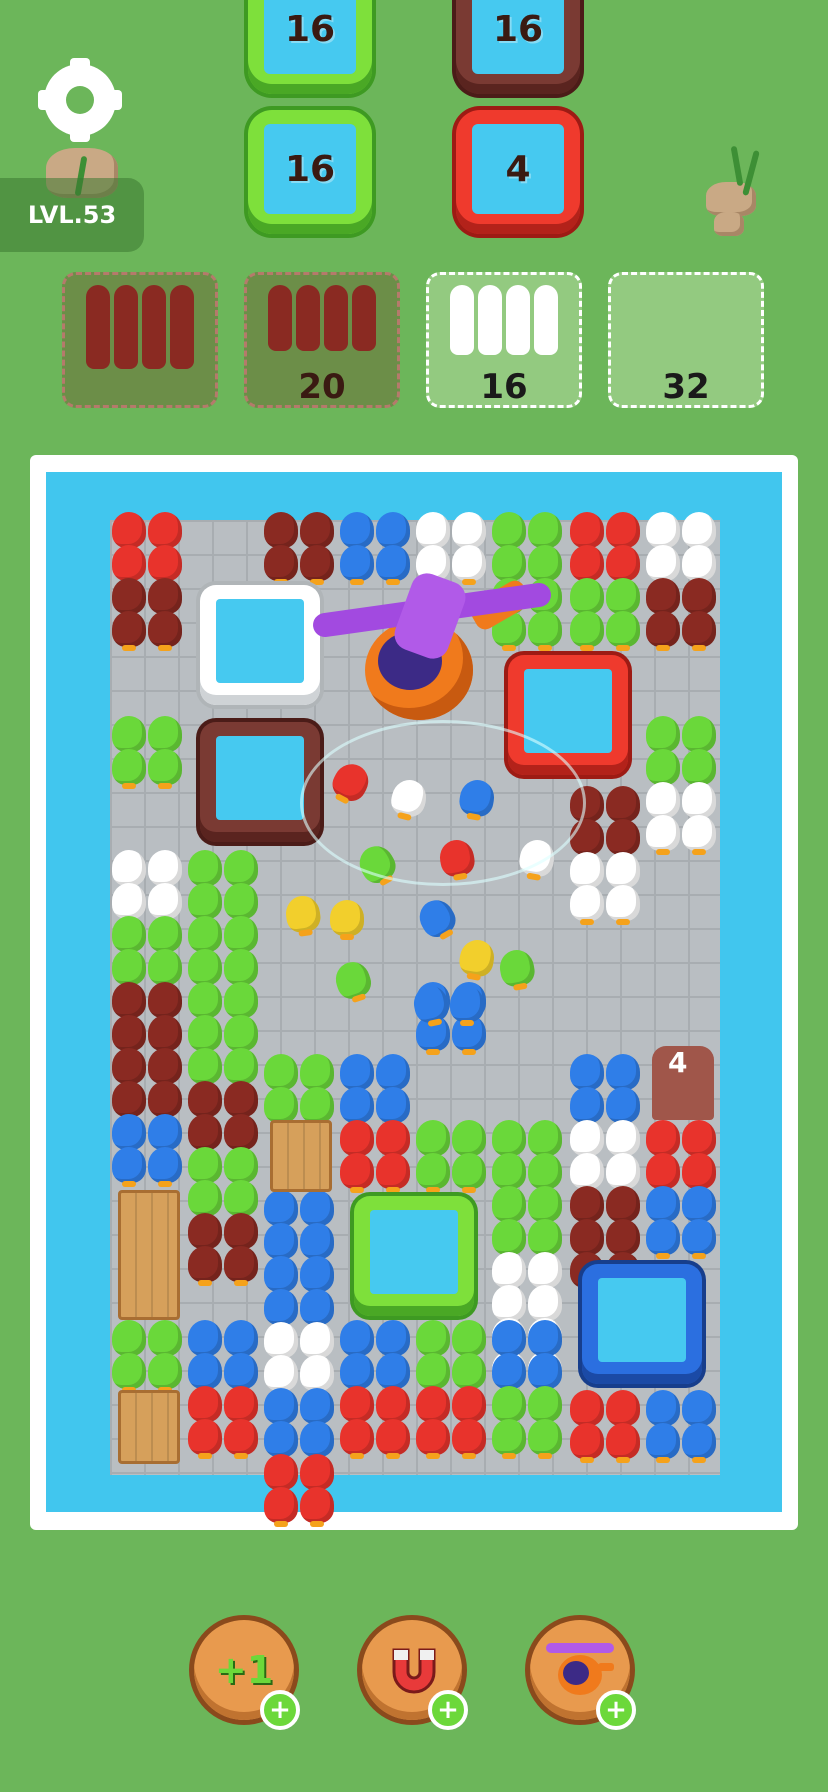 This screenshot has height=1792, width=828. Describe the element at coordinates (686, 340) in the screenshot. I see `holding-slot-4: 32` at that location.